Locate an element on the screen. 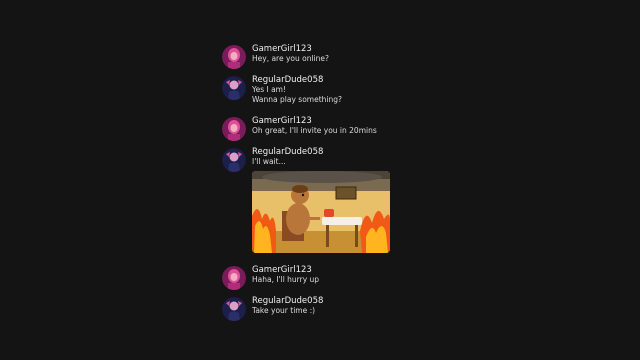 The height and width of the screenshot is (360, 640). chat-message: RegularDude058 Take your time :) is located at coordinates (272, 308).